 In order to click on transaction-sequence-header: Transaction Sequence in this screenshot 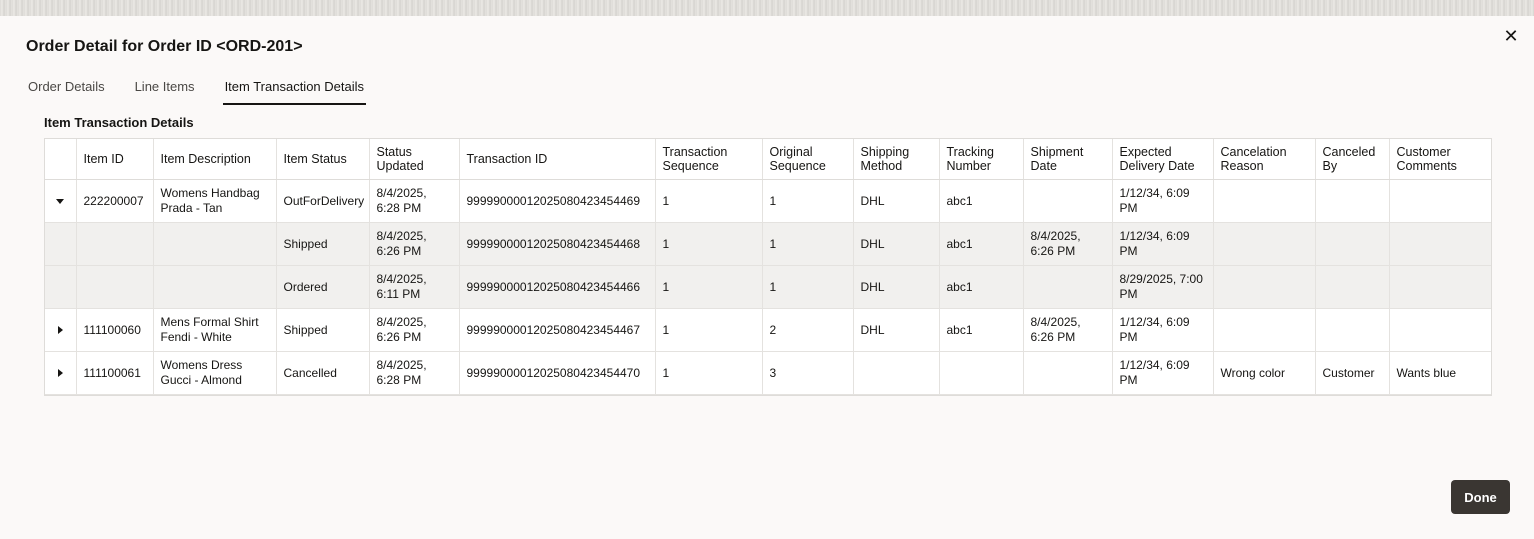, I will do `click(709, 159)`.